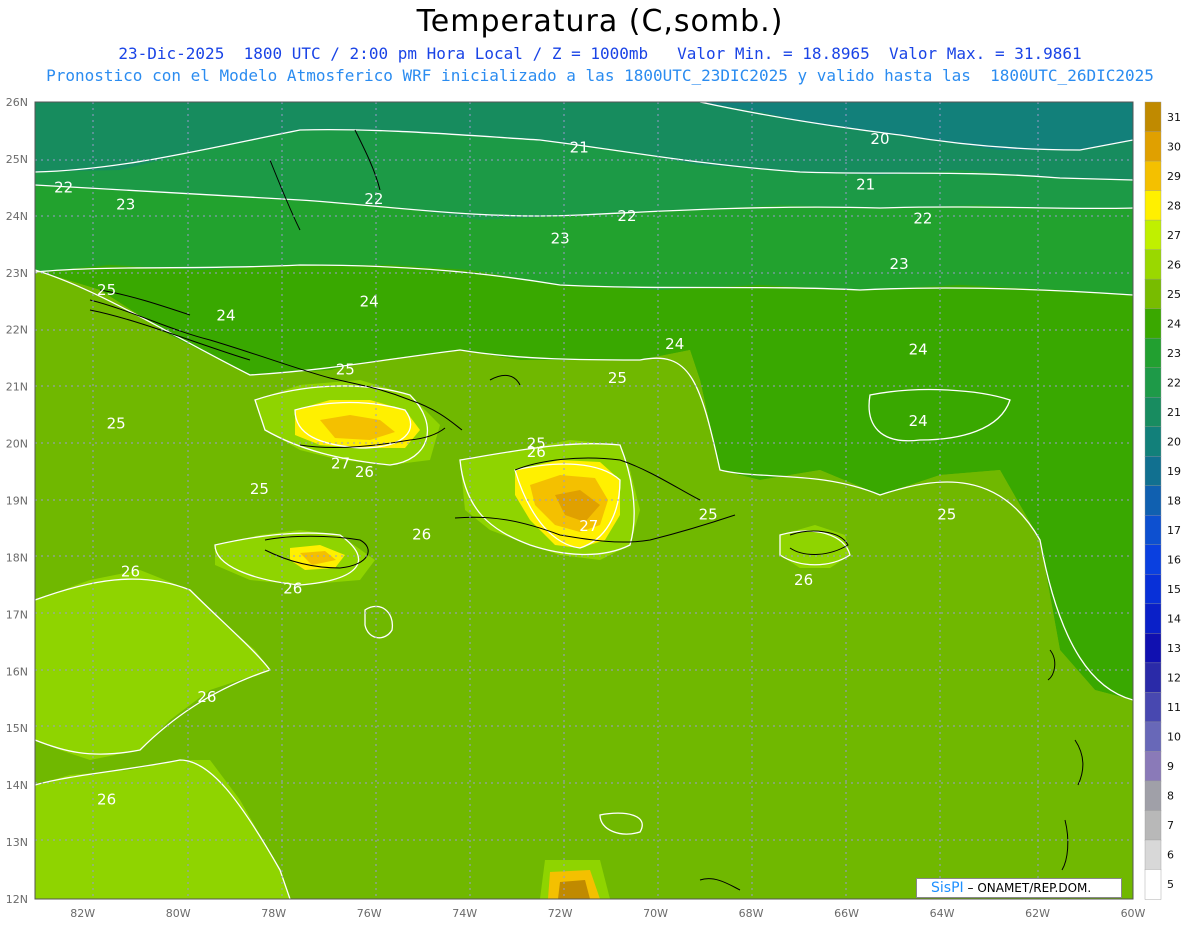 Image resolution: width=1200 pixels, height=927 pixels. What do you see at coordinates (1174, 441) in the screenshot?
I see `colorbar-label: 20` at bounding box center [1174, 441].